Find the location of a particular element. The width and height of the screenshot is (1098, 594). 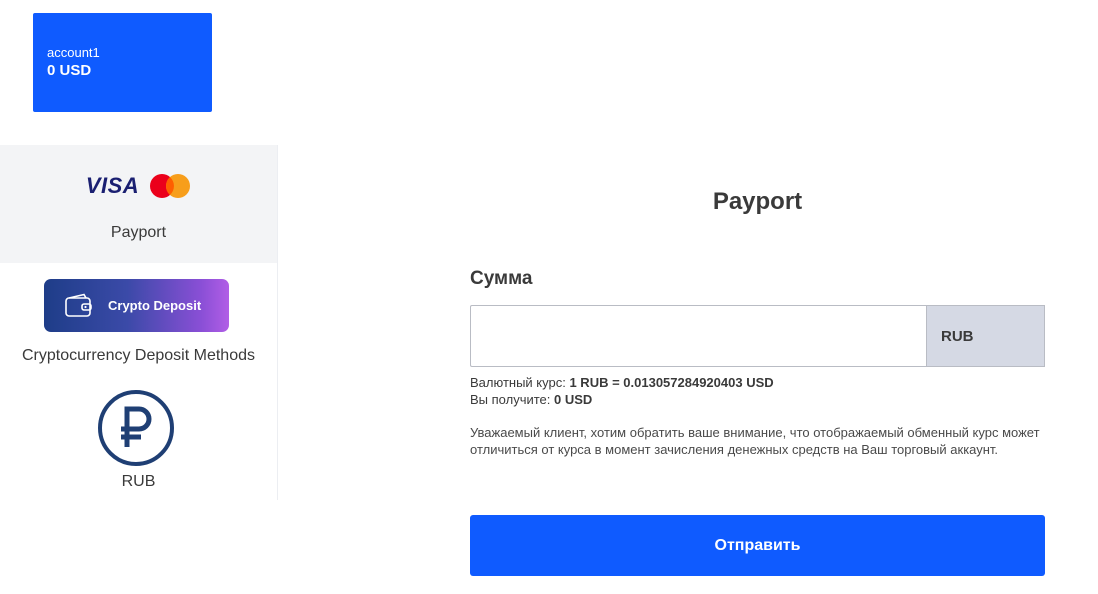

crypto-deposit-badge: Crypto Deposit is located at coordinates (136, 305).